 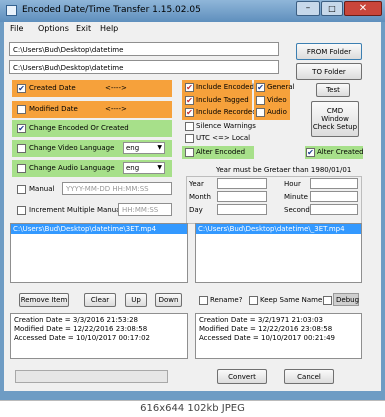 I want to click on month-label: Month, so click(x=200, y=197).